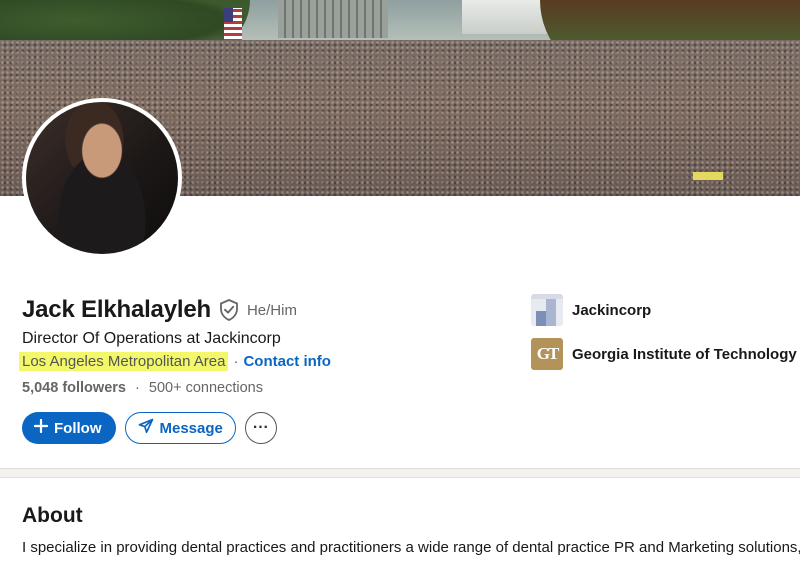 The width and height of the screenshot is (800, 568). What do you see at coordinates (684, 354) in the screenshot?
I see `org-name: Georgia Institute of Technology` at bounding box center [684, 354].